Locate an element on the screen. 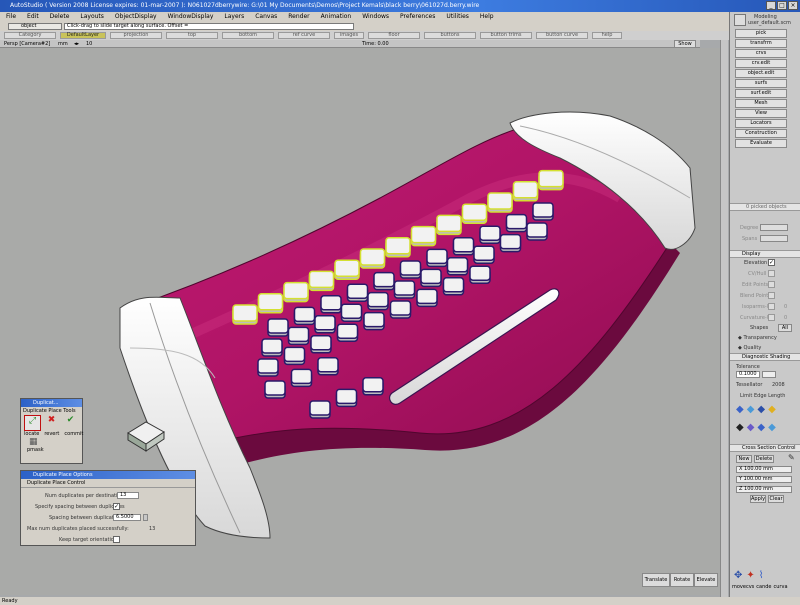 The image size is (800, 605). menu-animation: Animation is located at coordinates (336, 17).